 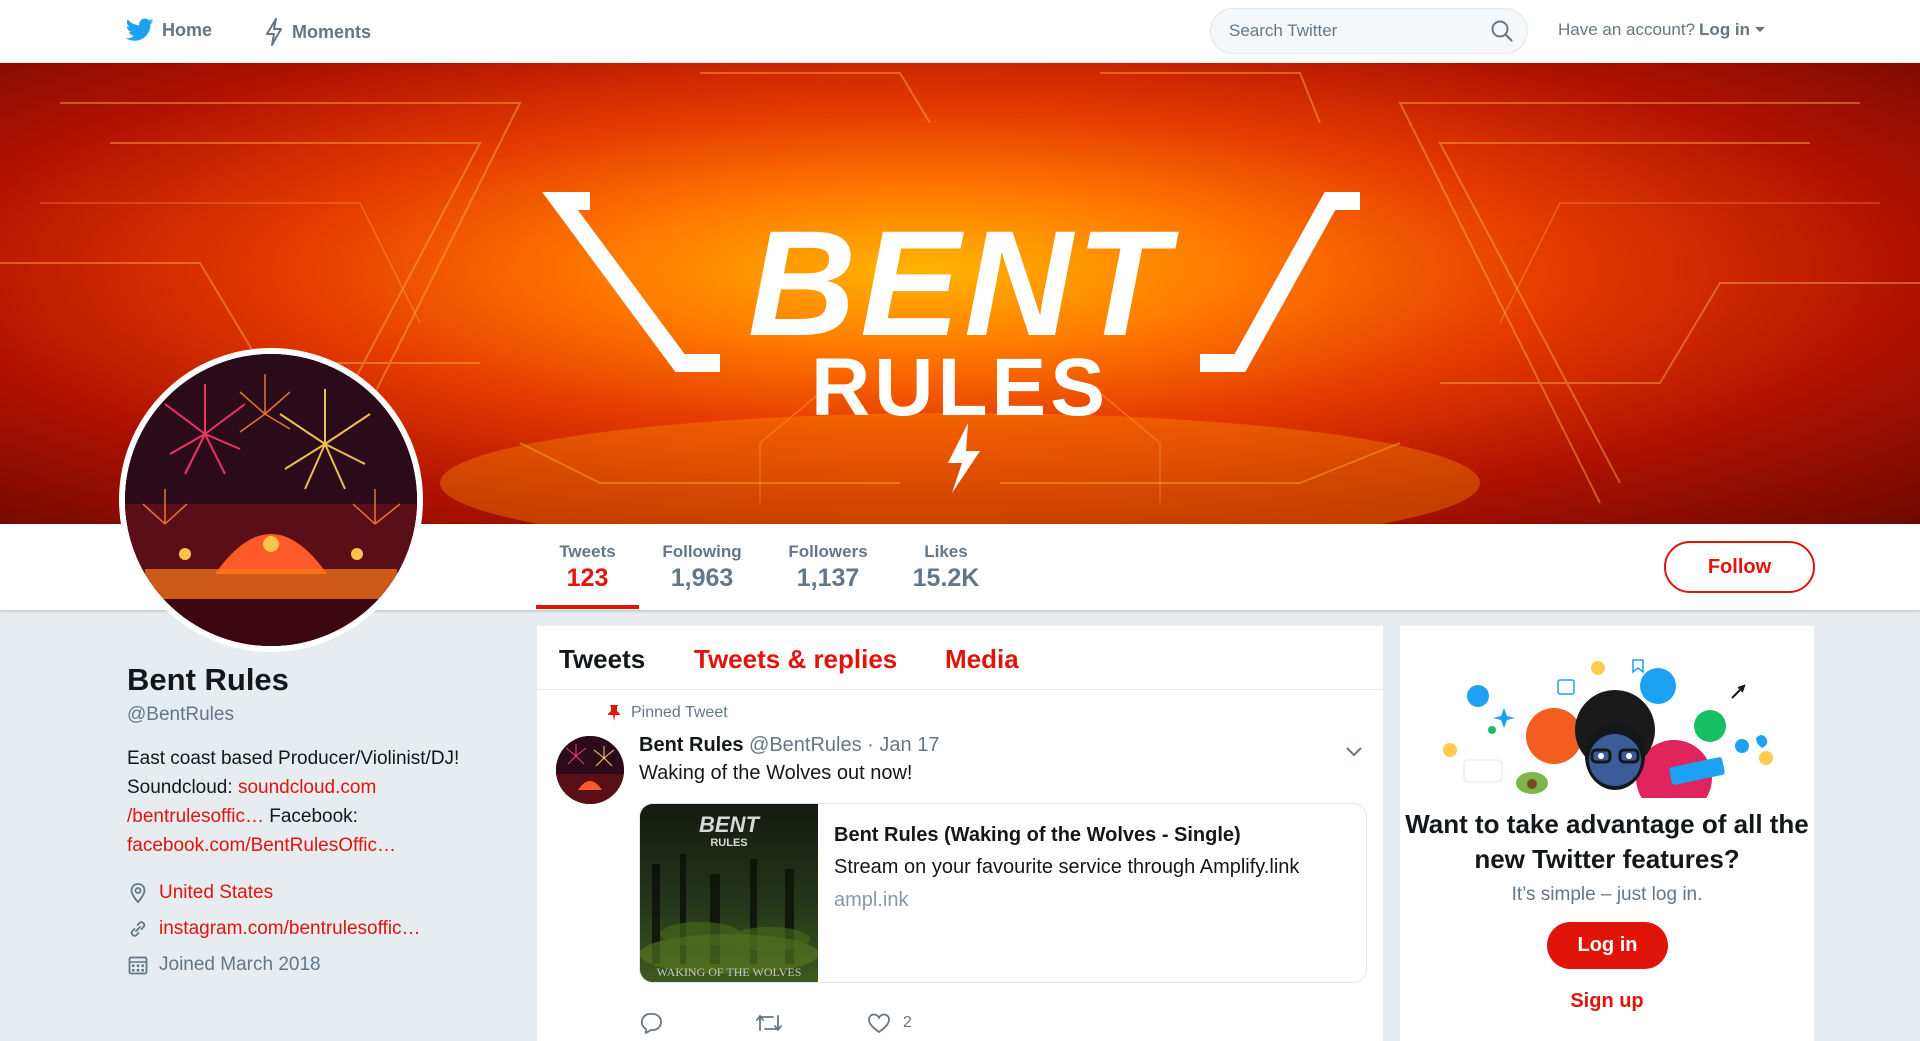 I want to click on tweet-text: Waking of the Wolves out now!, so click(x=776, y=773).